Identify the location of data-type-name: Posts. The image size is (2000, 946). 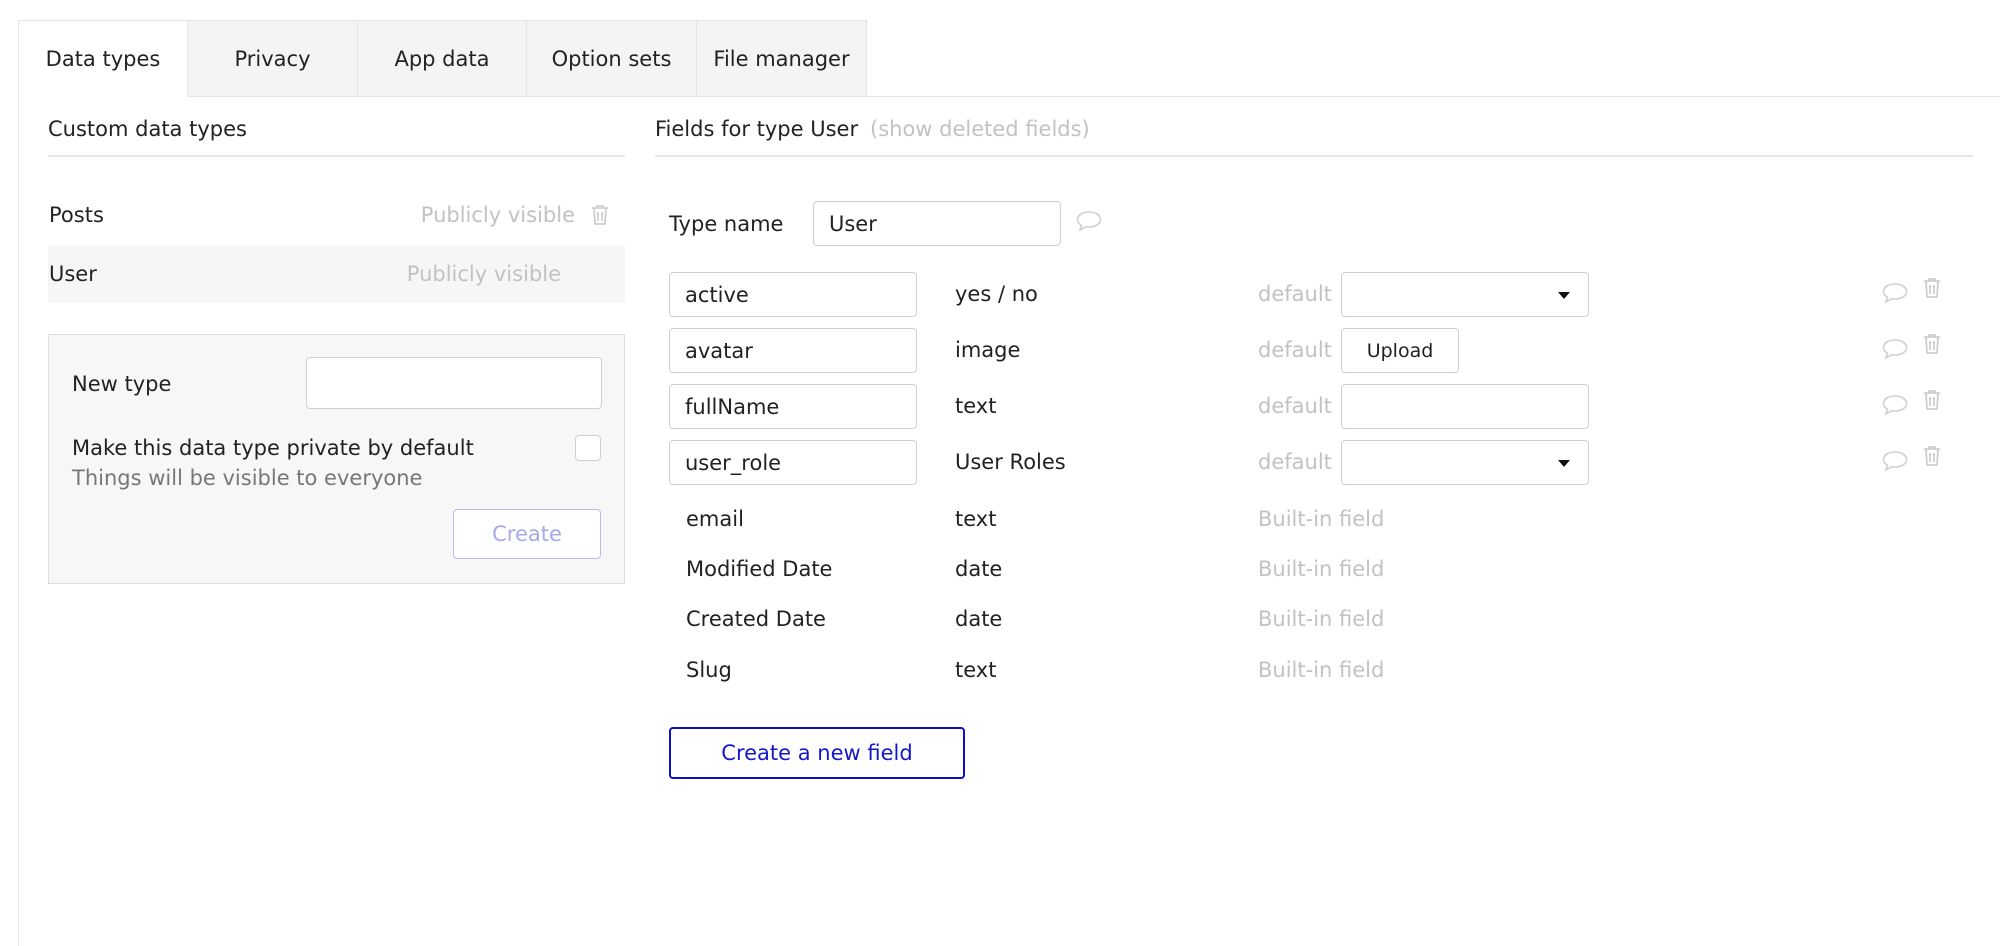
(76, 215).